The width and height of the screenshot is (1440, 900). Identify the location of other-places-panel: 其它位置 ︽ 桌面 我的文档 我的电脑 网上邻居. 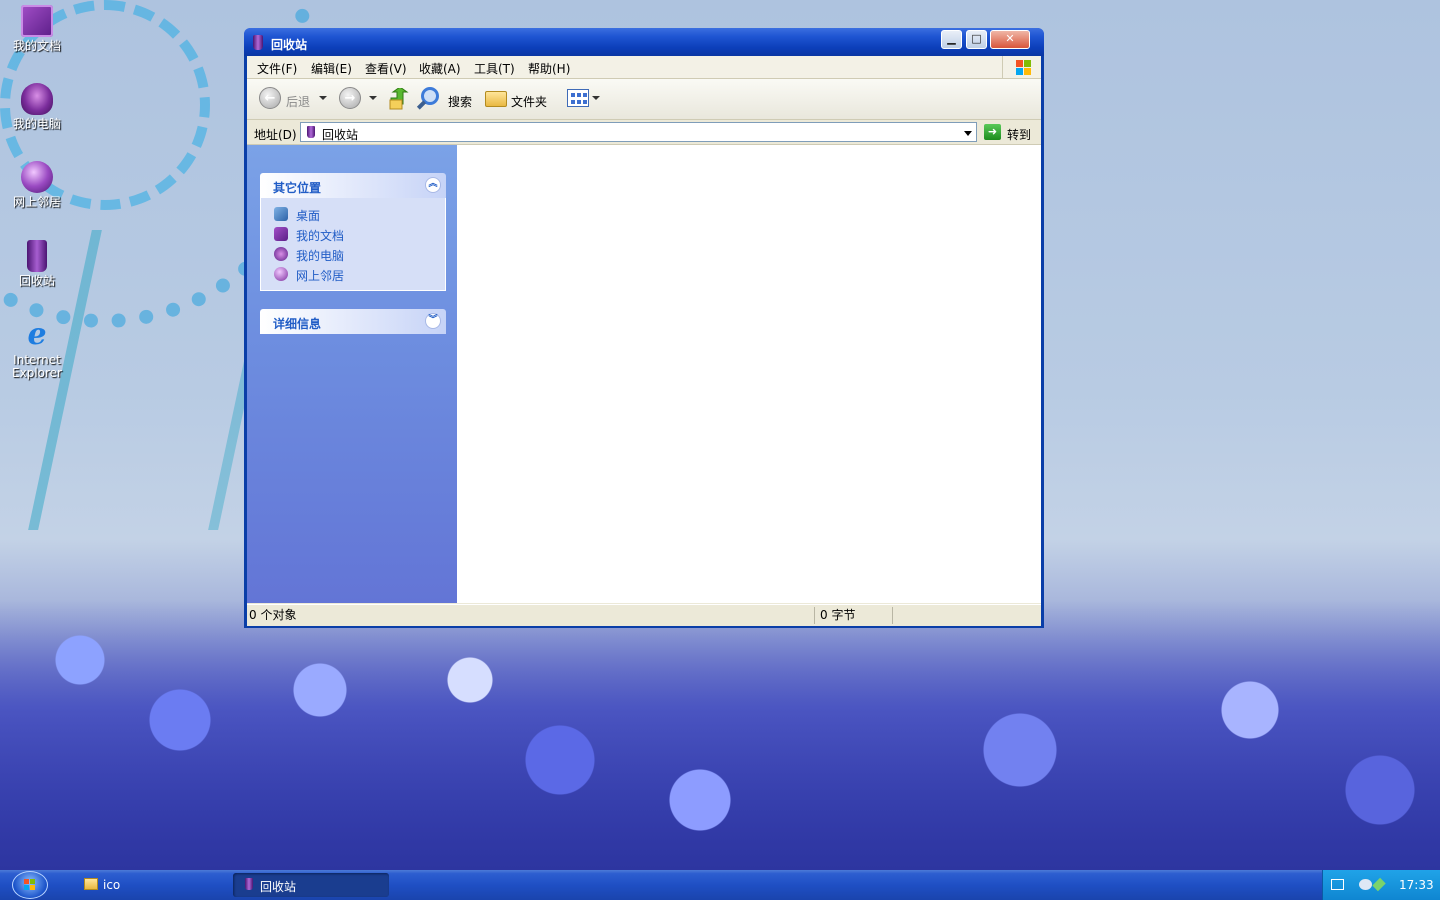
(353, 232).